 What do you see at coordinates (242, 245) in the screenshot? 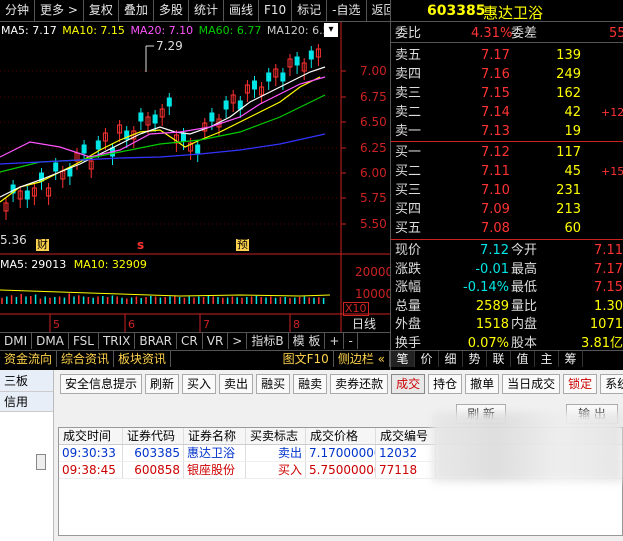
I see `forecast-mark: 预` at bounding box center [242, 245].